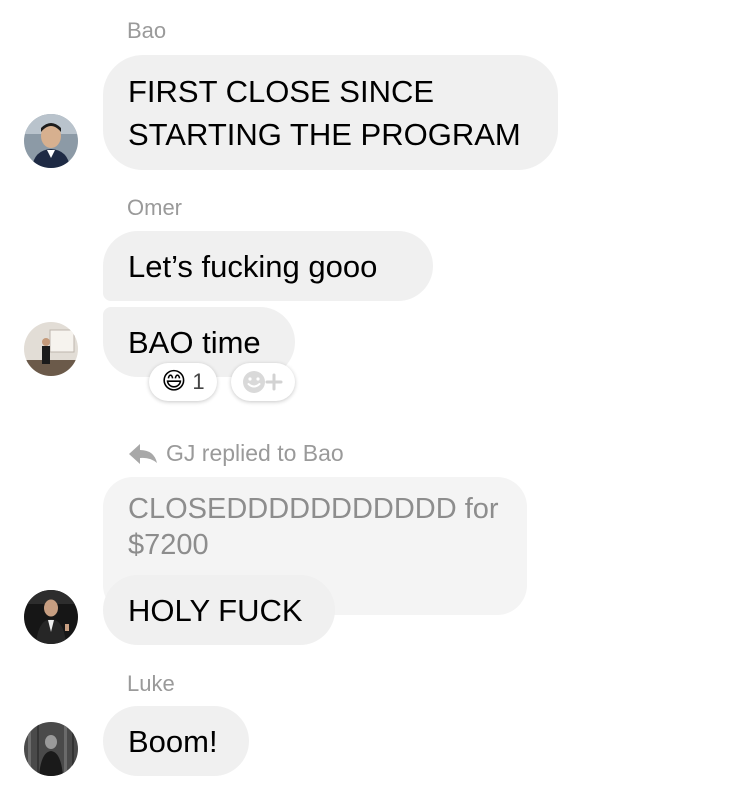  Describe the element at coordinates (143, 453) in the screenshot. I see `reply-arrow-icon` at that location.